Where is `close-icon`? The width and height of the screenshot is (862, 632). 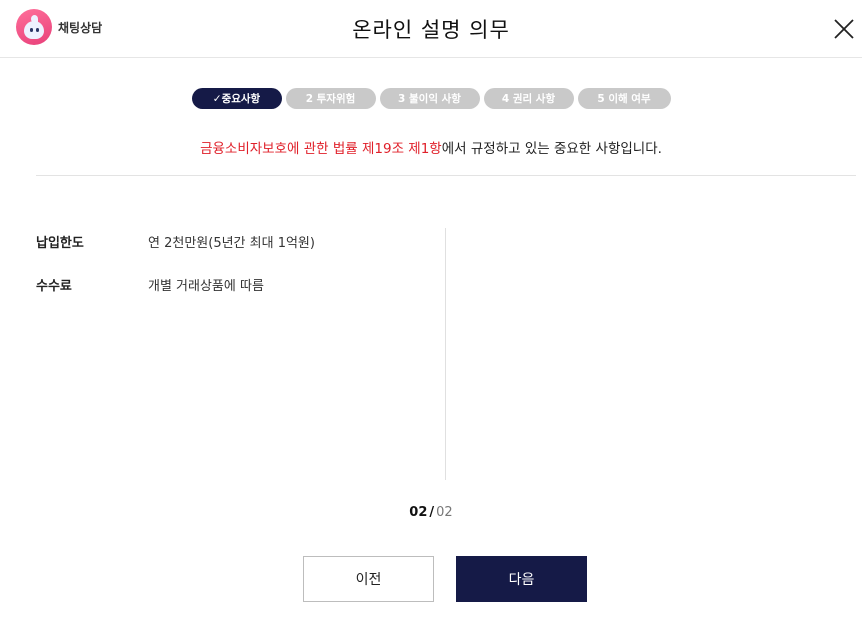
close-icon is located at coordinates (844, 29).